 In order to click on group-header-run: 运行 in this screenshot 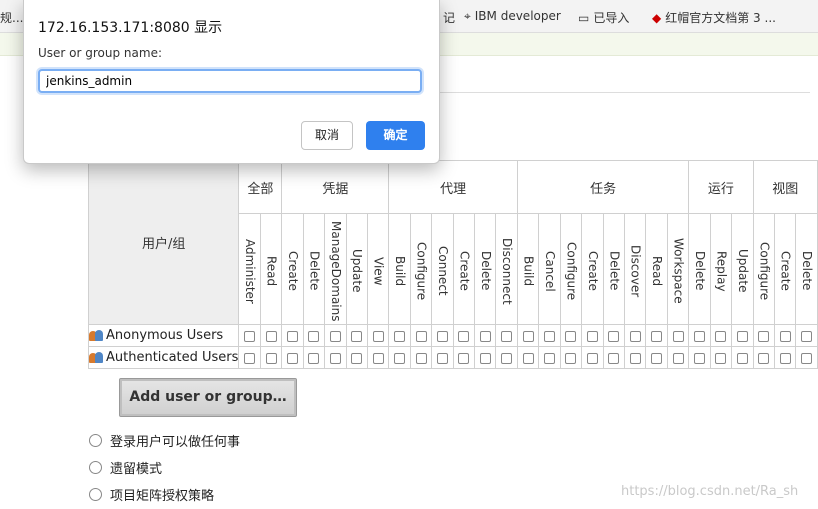, I will do `click(721, 187)`.